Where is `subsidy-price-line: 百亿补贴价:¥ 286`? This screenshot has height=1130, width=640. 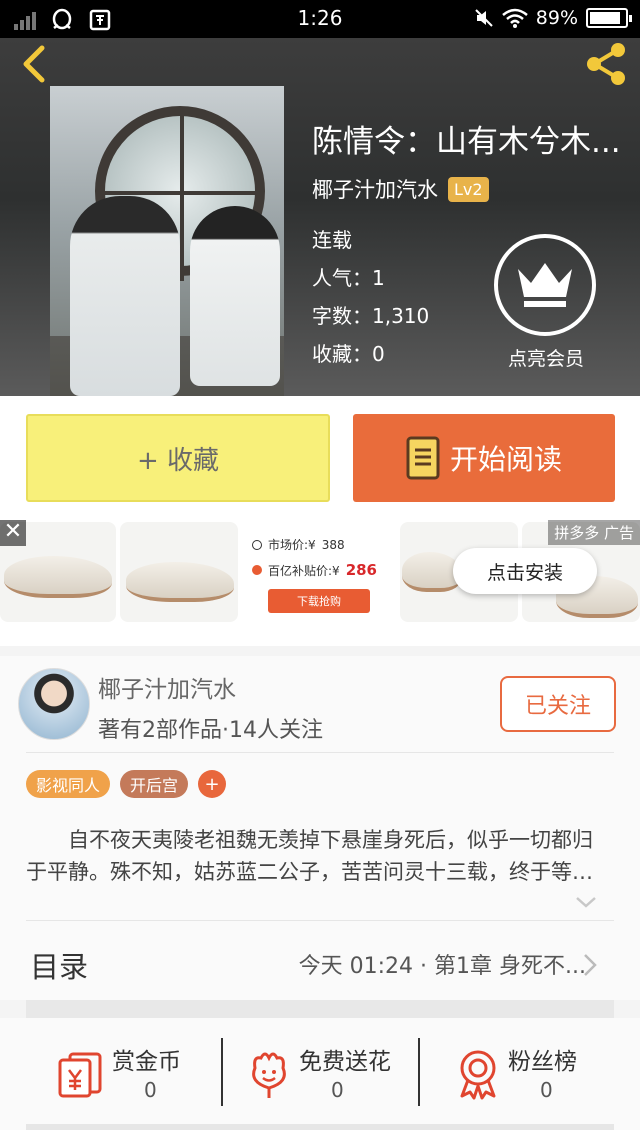
subsidy-price-line: 百亿补贴价:¥ 286 is located at coordinates (325, 570).